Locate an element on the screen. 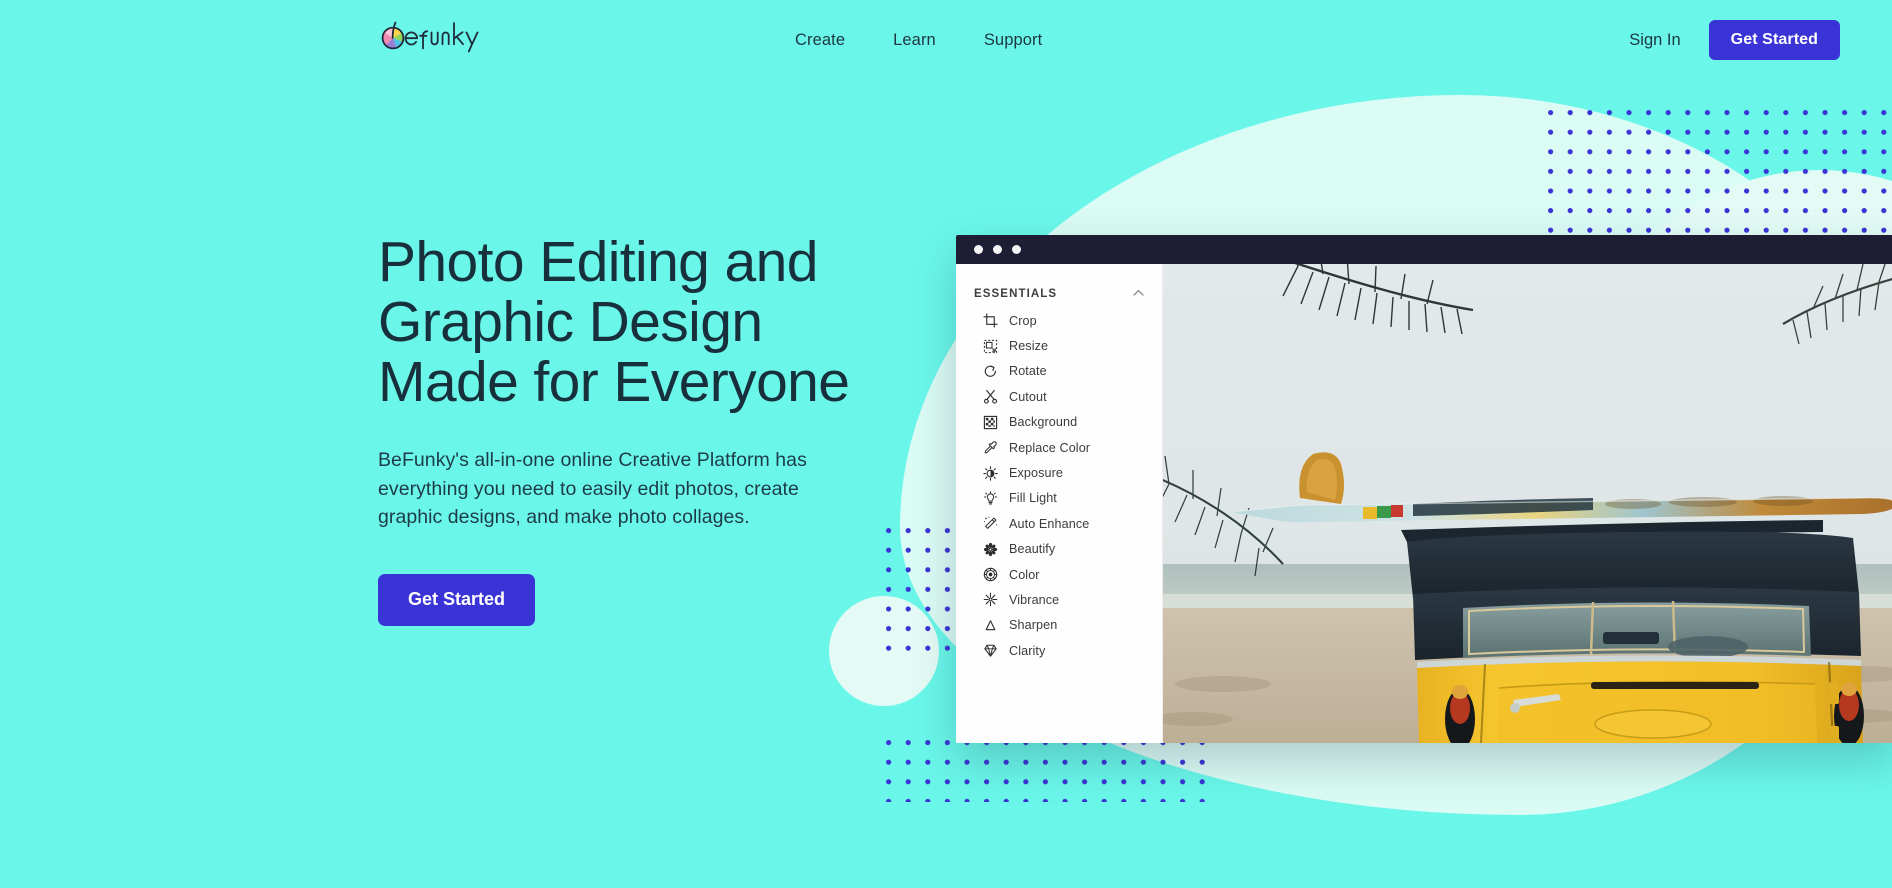  flower-icon is located at coordinates (990, 549).